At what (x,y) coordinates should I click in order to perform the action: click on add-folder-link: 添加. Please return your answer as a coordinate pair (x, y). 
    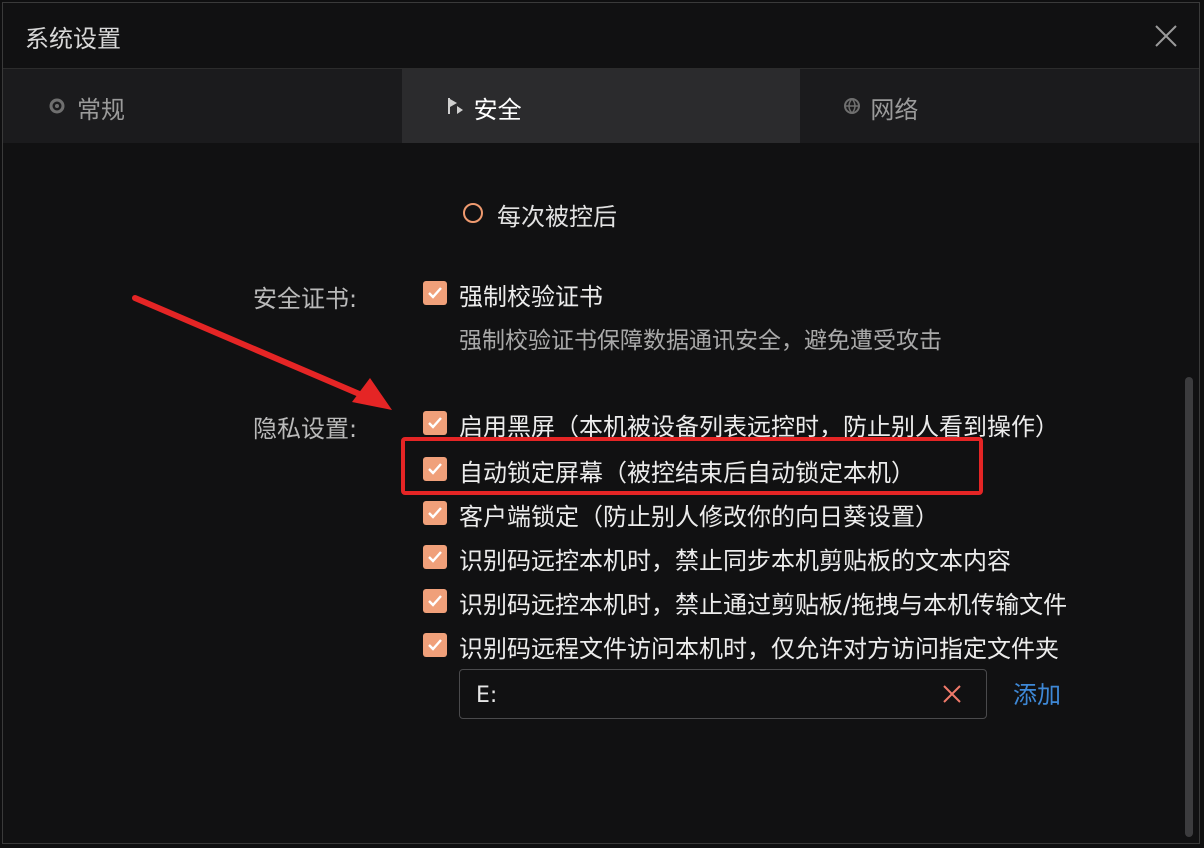
    Looking at the image, I should click on (1037, 692).